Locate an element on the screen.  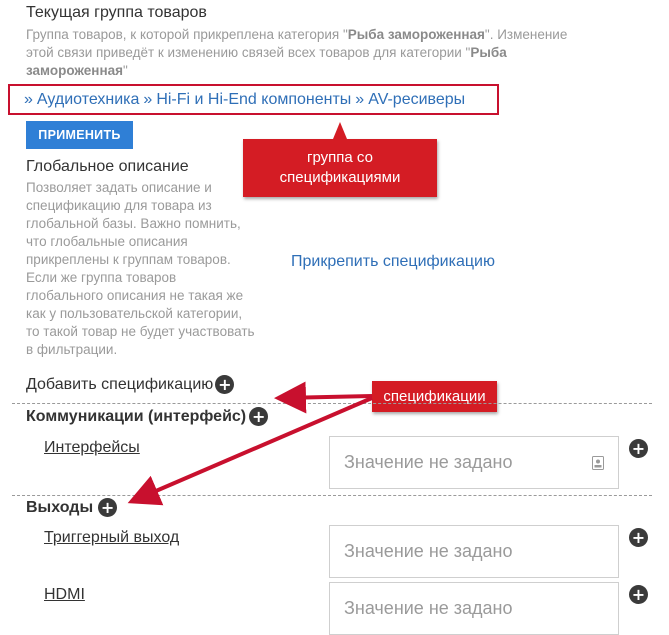
callout-specifications: спецификации is located at coordinates (434, 396).